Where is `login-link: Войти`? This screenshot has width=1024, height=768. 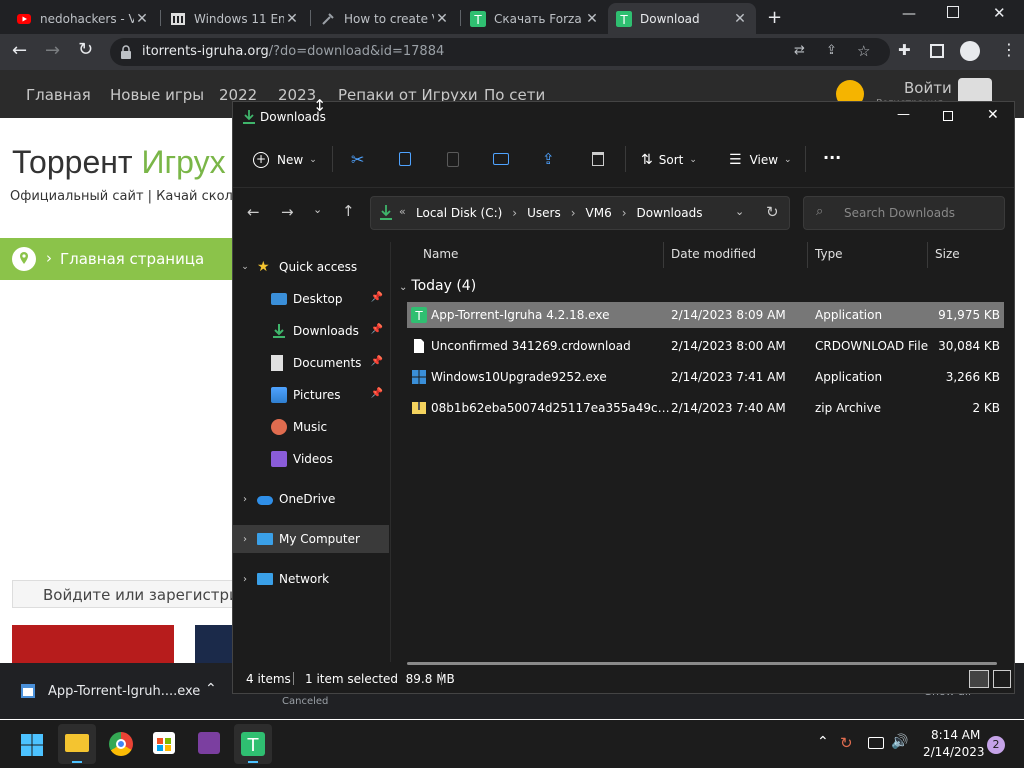 login-link: Войти is located at coordinates (928, 88).